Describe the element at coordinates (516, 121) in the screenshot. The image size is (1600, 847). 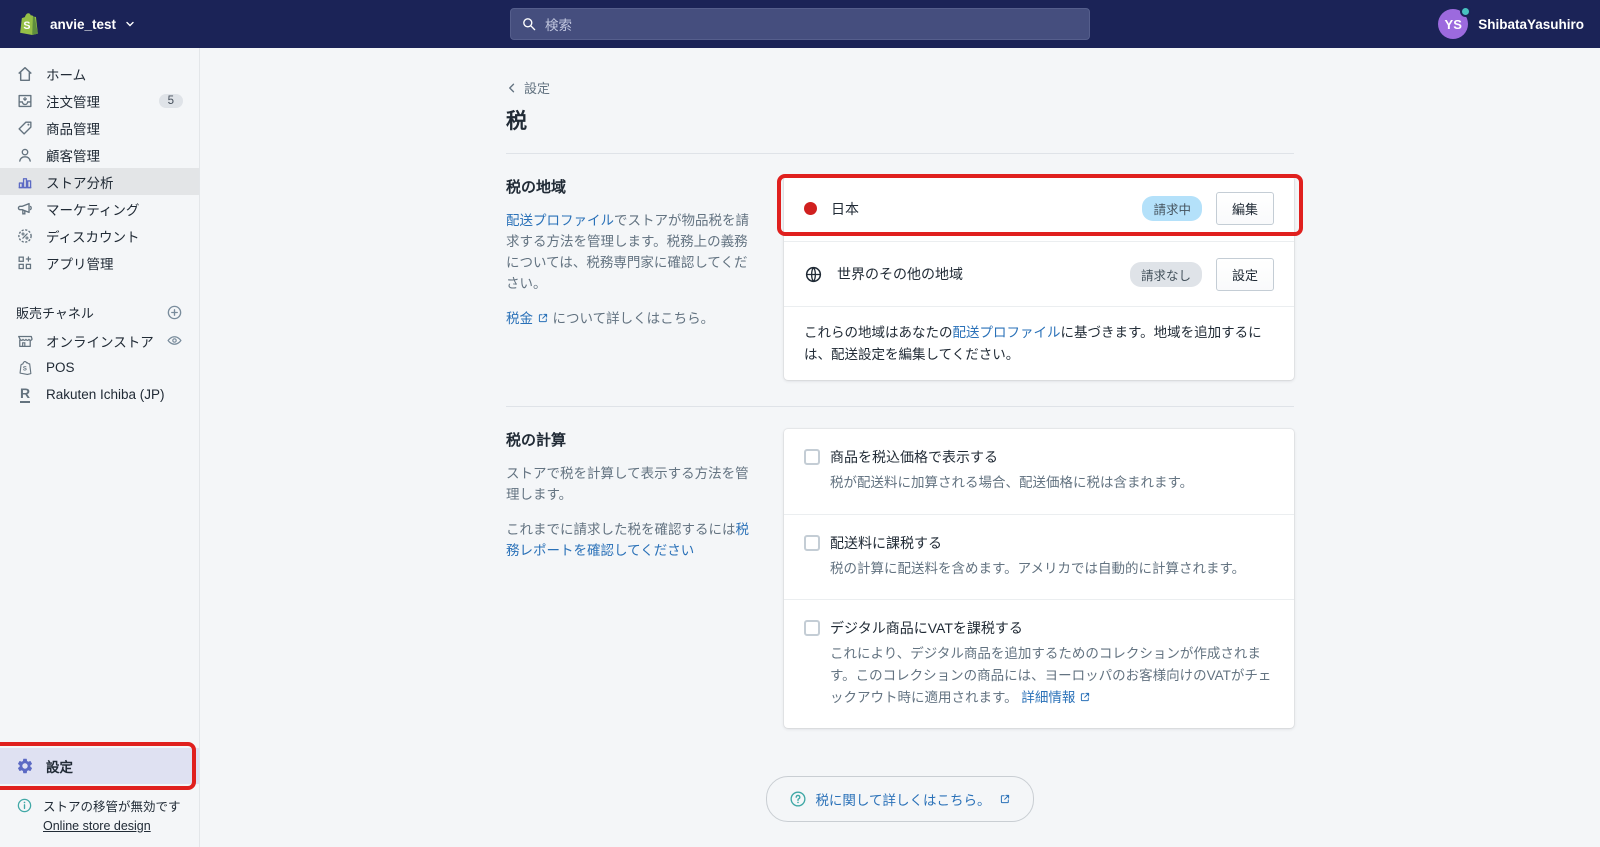
I see `page-title: 税` at that location.